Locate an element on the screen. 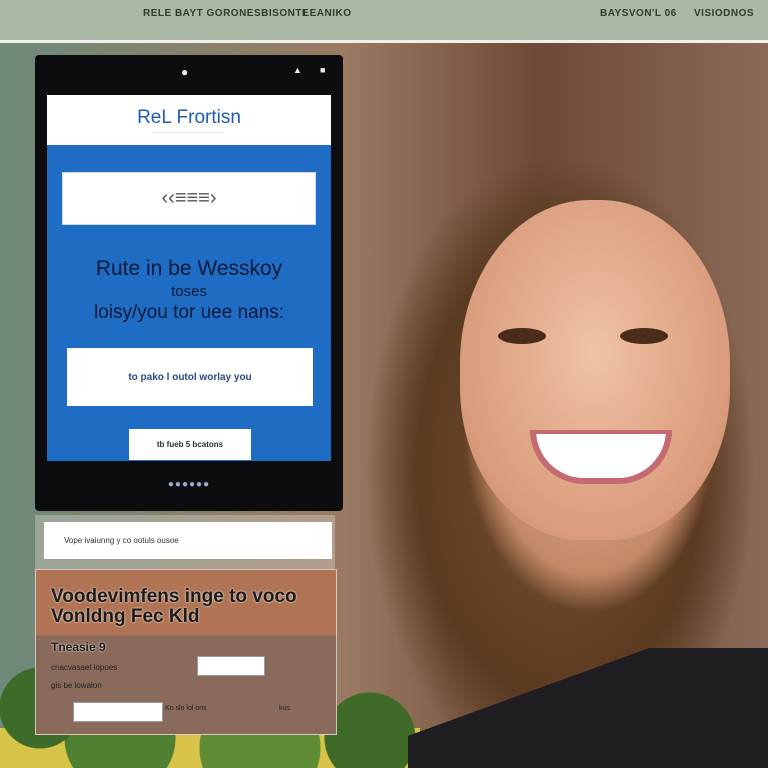 This screenshot has height=768, width=768. eye-left is located at coordinates (522, 336).